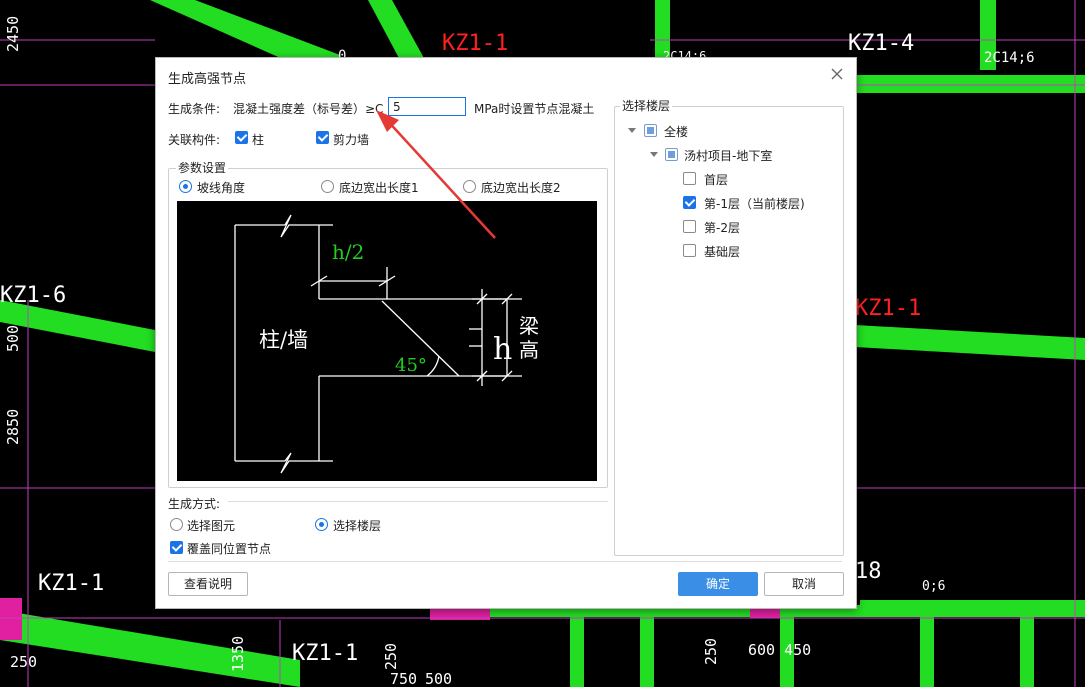 The width and height of the screenshot is (1085, 687). I want to click on cad-dim-1350: 1350, so click(238, 654).